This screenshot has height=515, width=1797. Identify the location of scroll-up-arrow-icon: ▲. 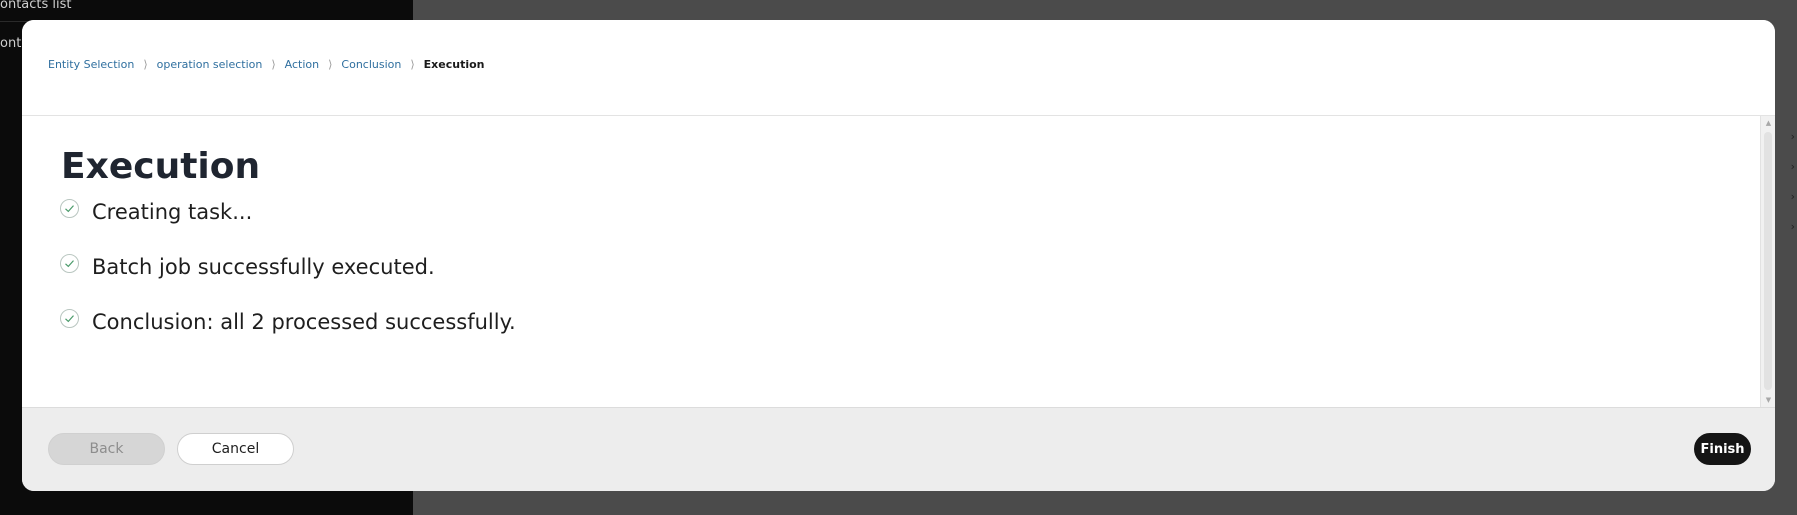
(1768, 123).